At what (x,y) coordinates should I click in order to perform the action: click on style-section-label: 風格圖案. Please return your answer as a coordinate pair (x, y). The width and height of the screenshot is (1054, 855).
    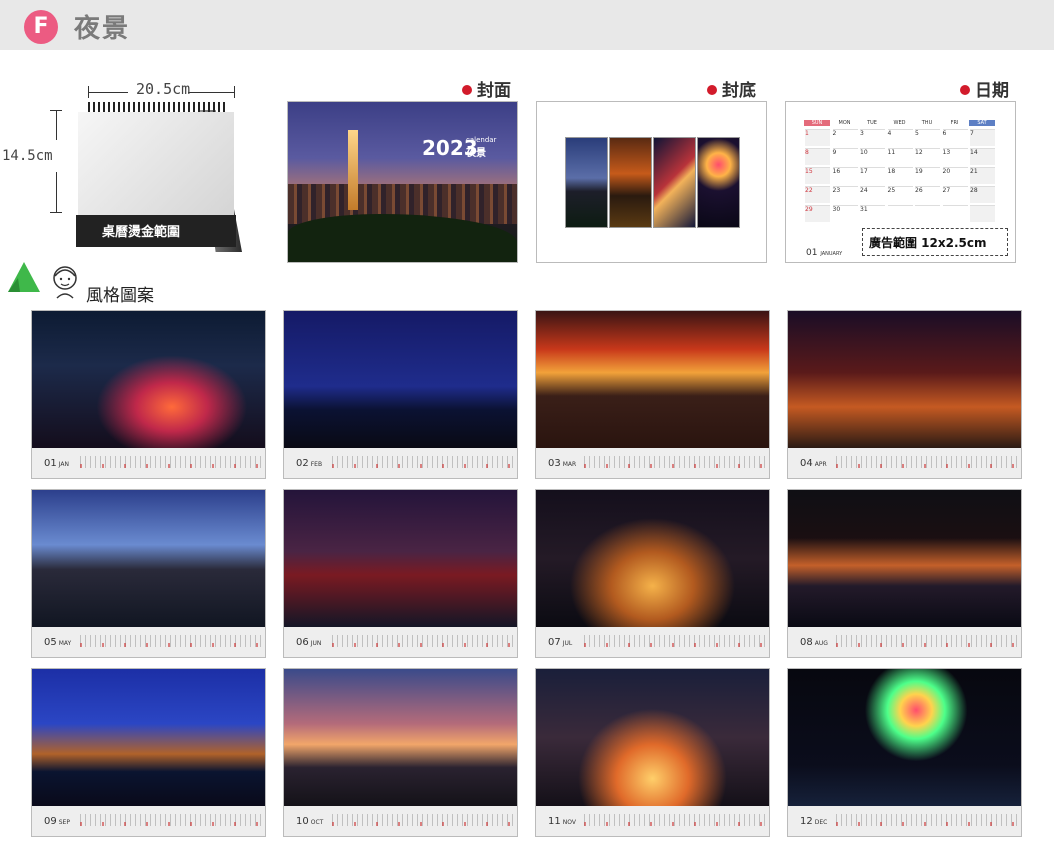
    Looking at the image, I should click on (120, 296).